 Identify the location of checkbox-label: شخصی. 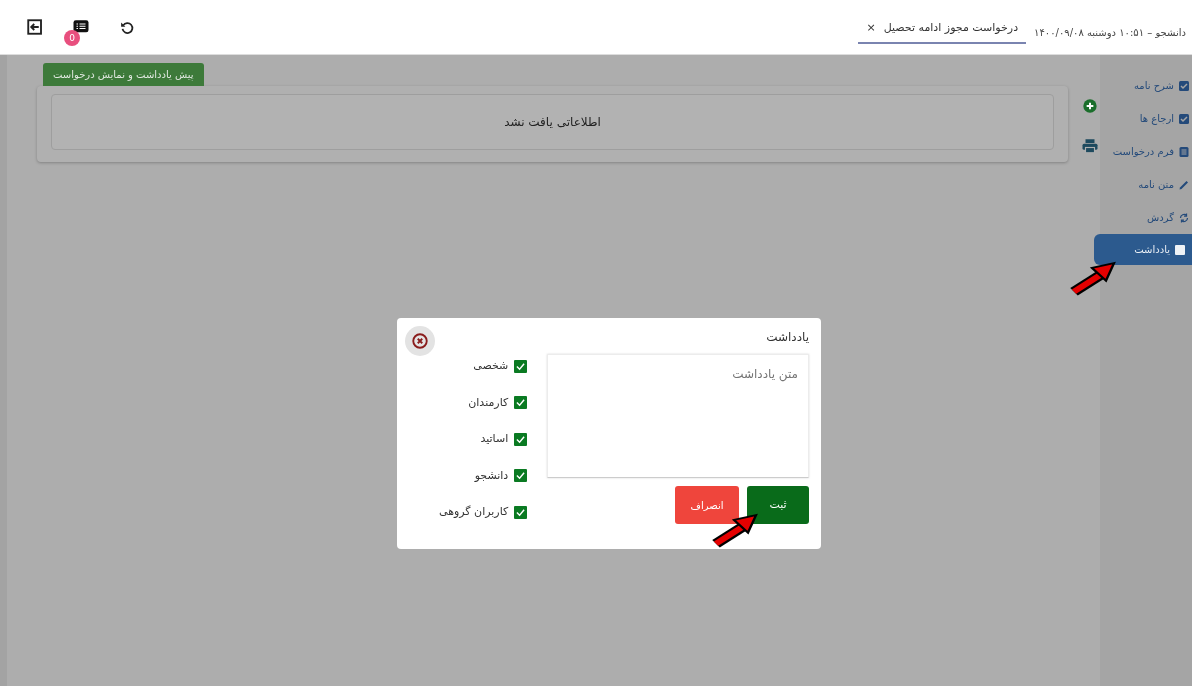
(491, 366).